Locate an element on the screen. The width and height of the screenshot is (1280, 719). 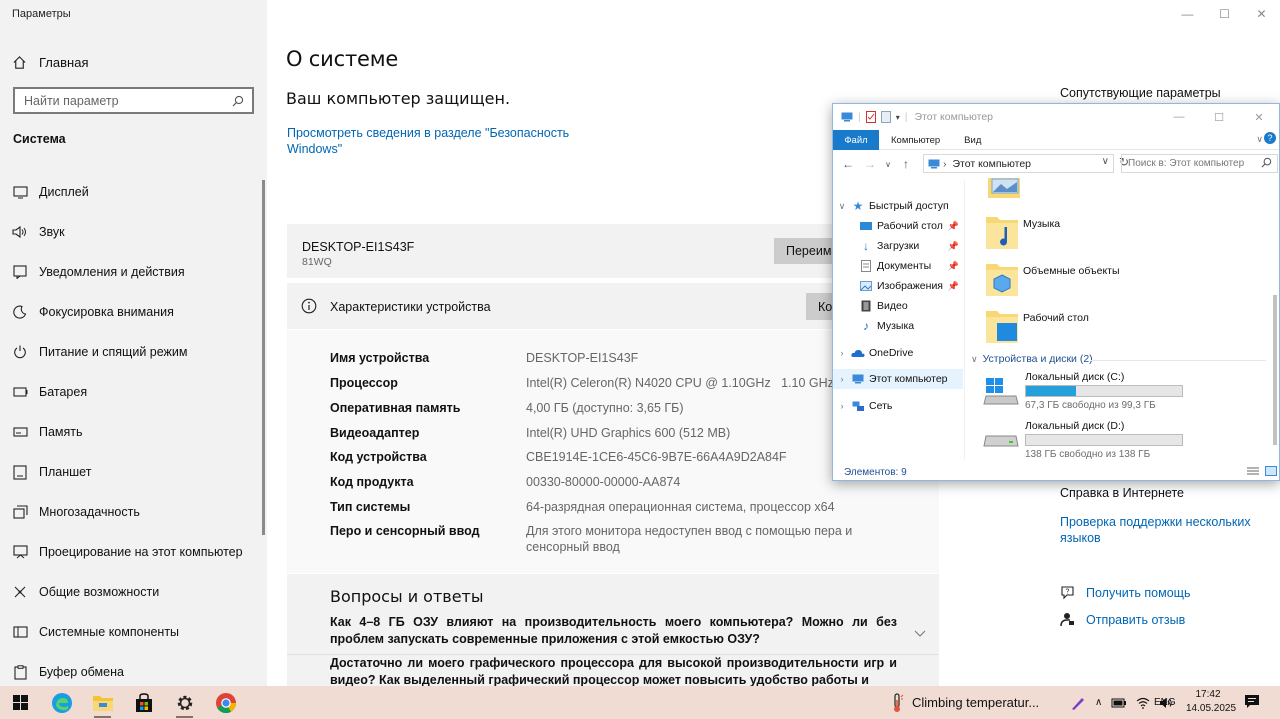
sidebar-item-sound: Звук is located at coordinates (131, 232).